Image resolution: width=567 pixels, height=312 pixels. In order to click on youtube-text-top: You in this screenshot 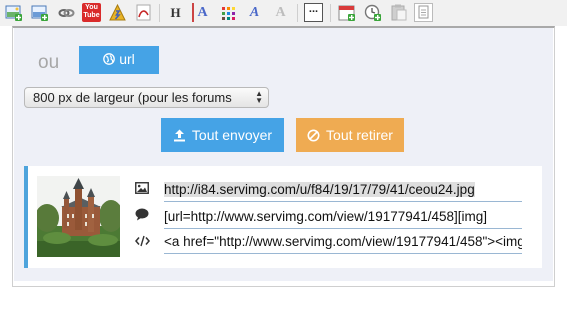, I will do `click(91, 7)`.